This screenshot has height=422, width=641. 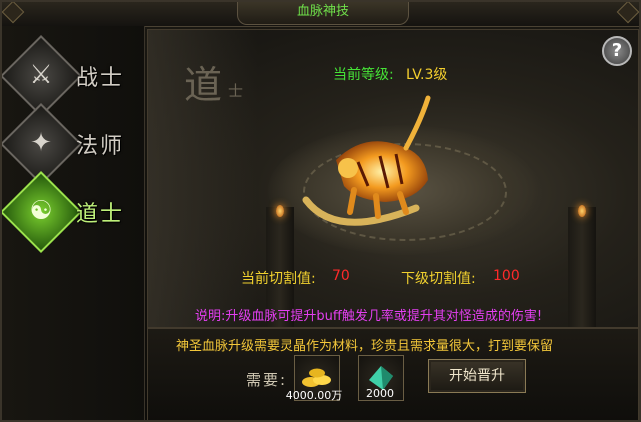 What do you see at coordinates (70, 76) in the screenshot?
I see `tab-warrior: ⚔ 战士` at bounding box center [70, 76].